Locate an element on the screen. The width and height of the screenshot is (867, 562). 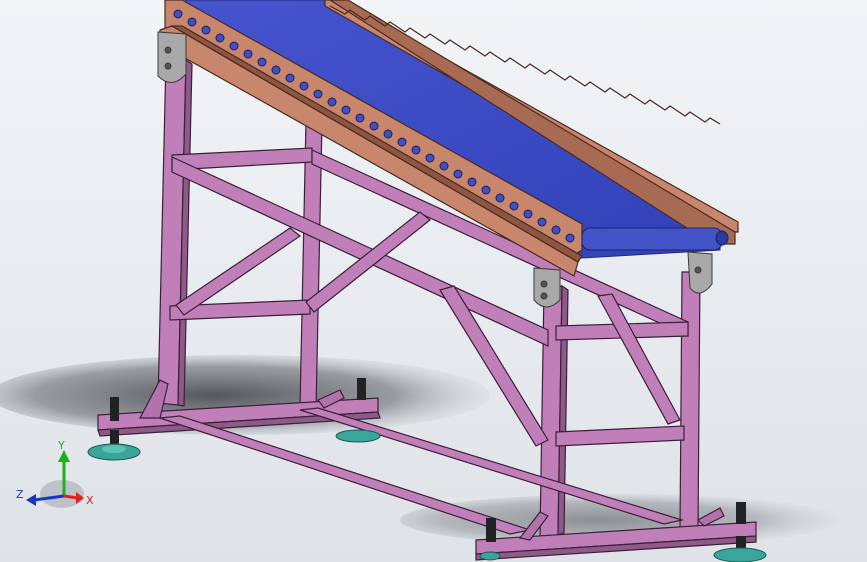
frame-post is located at coordinates (690, 401).